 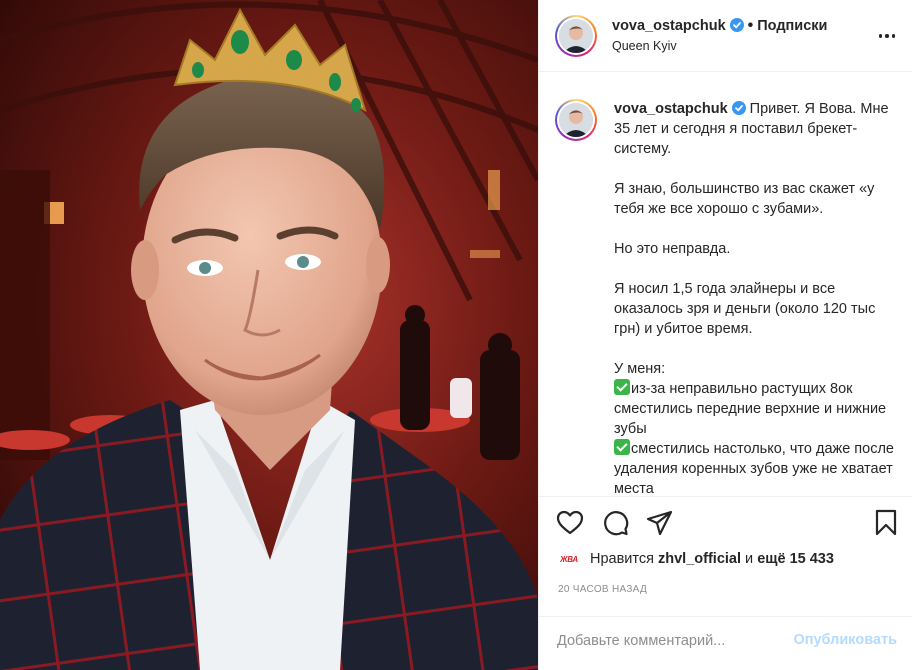 I want to click on post-timestamp: 20 часов назад, so click(x=602, y=589).